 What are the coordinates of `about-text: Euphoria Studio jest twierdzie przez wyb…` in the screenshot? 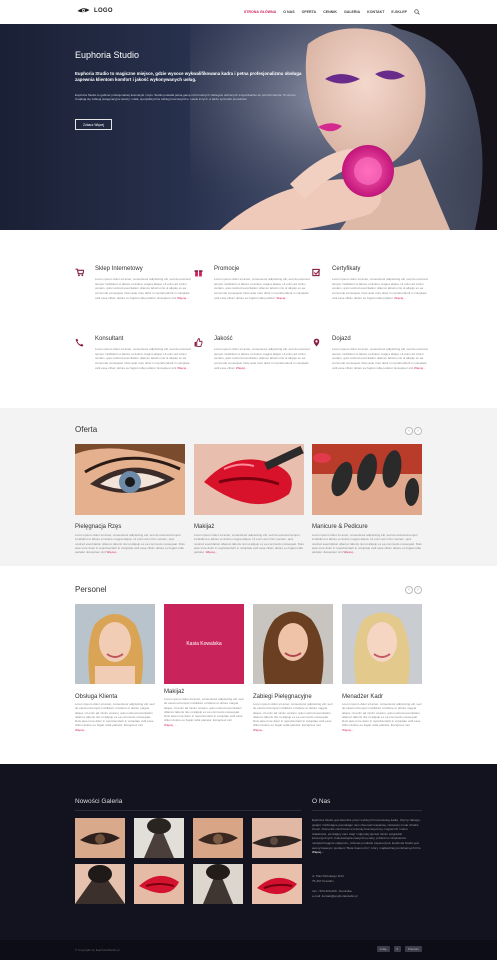 It's located at (367, 836).